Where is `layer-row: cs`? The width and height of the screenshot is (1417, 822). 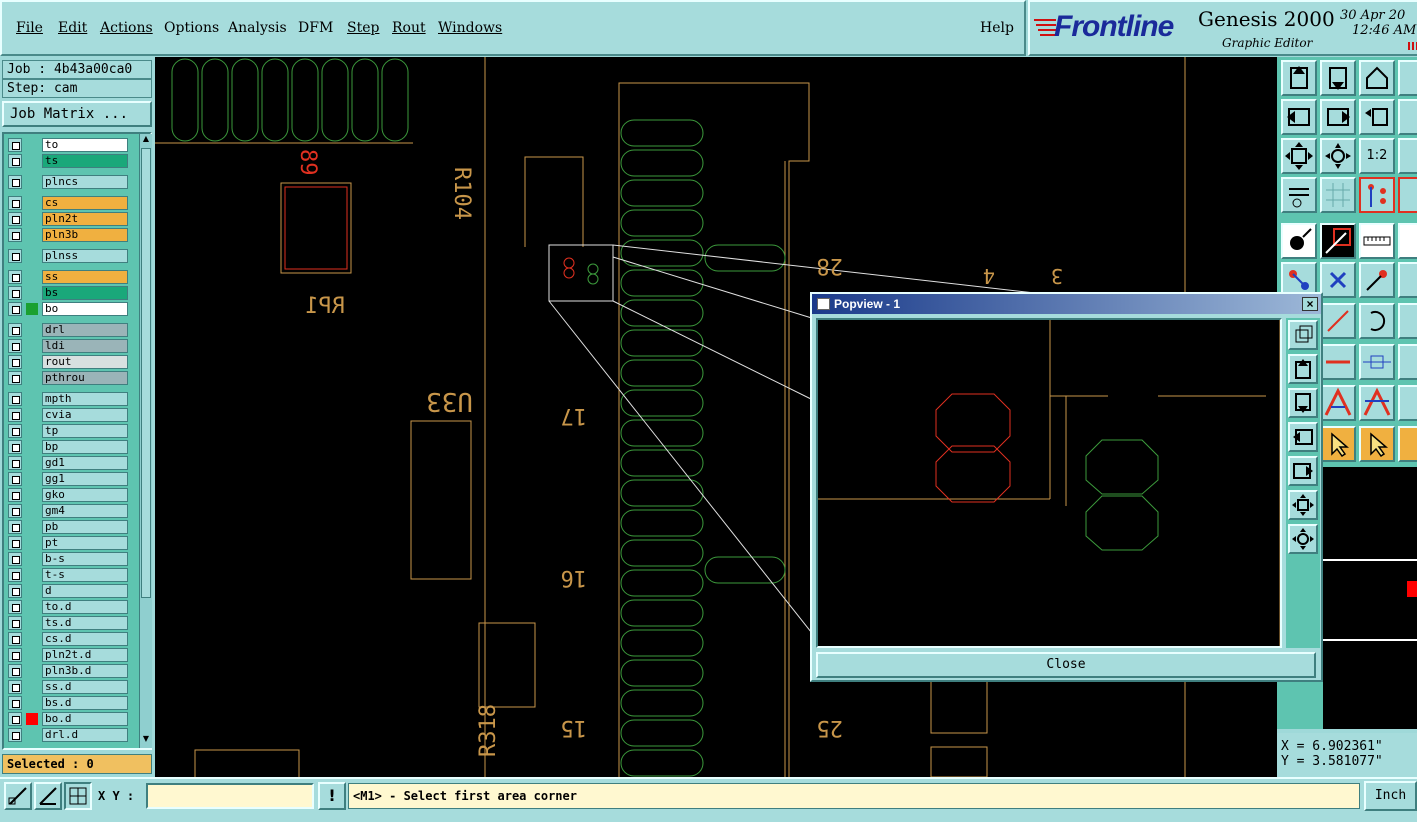
layer-row: cs is located at coordinates (68, 203).